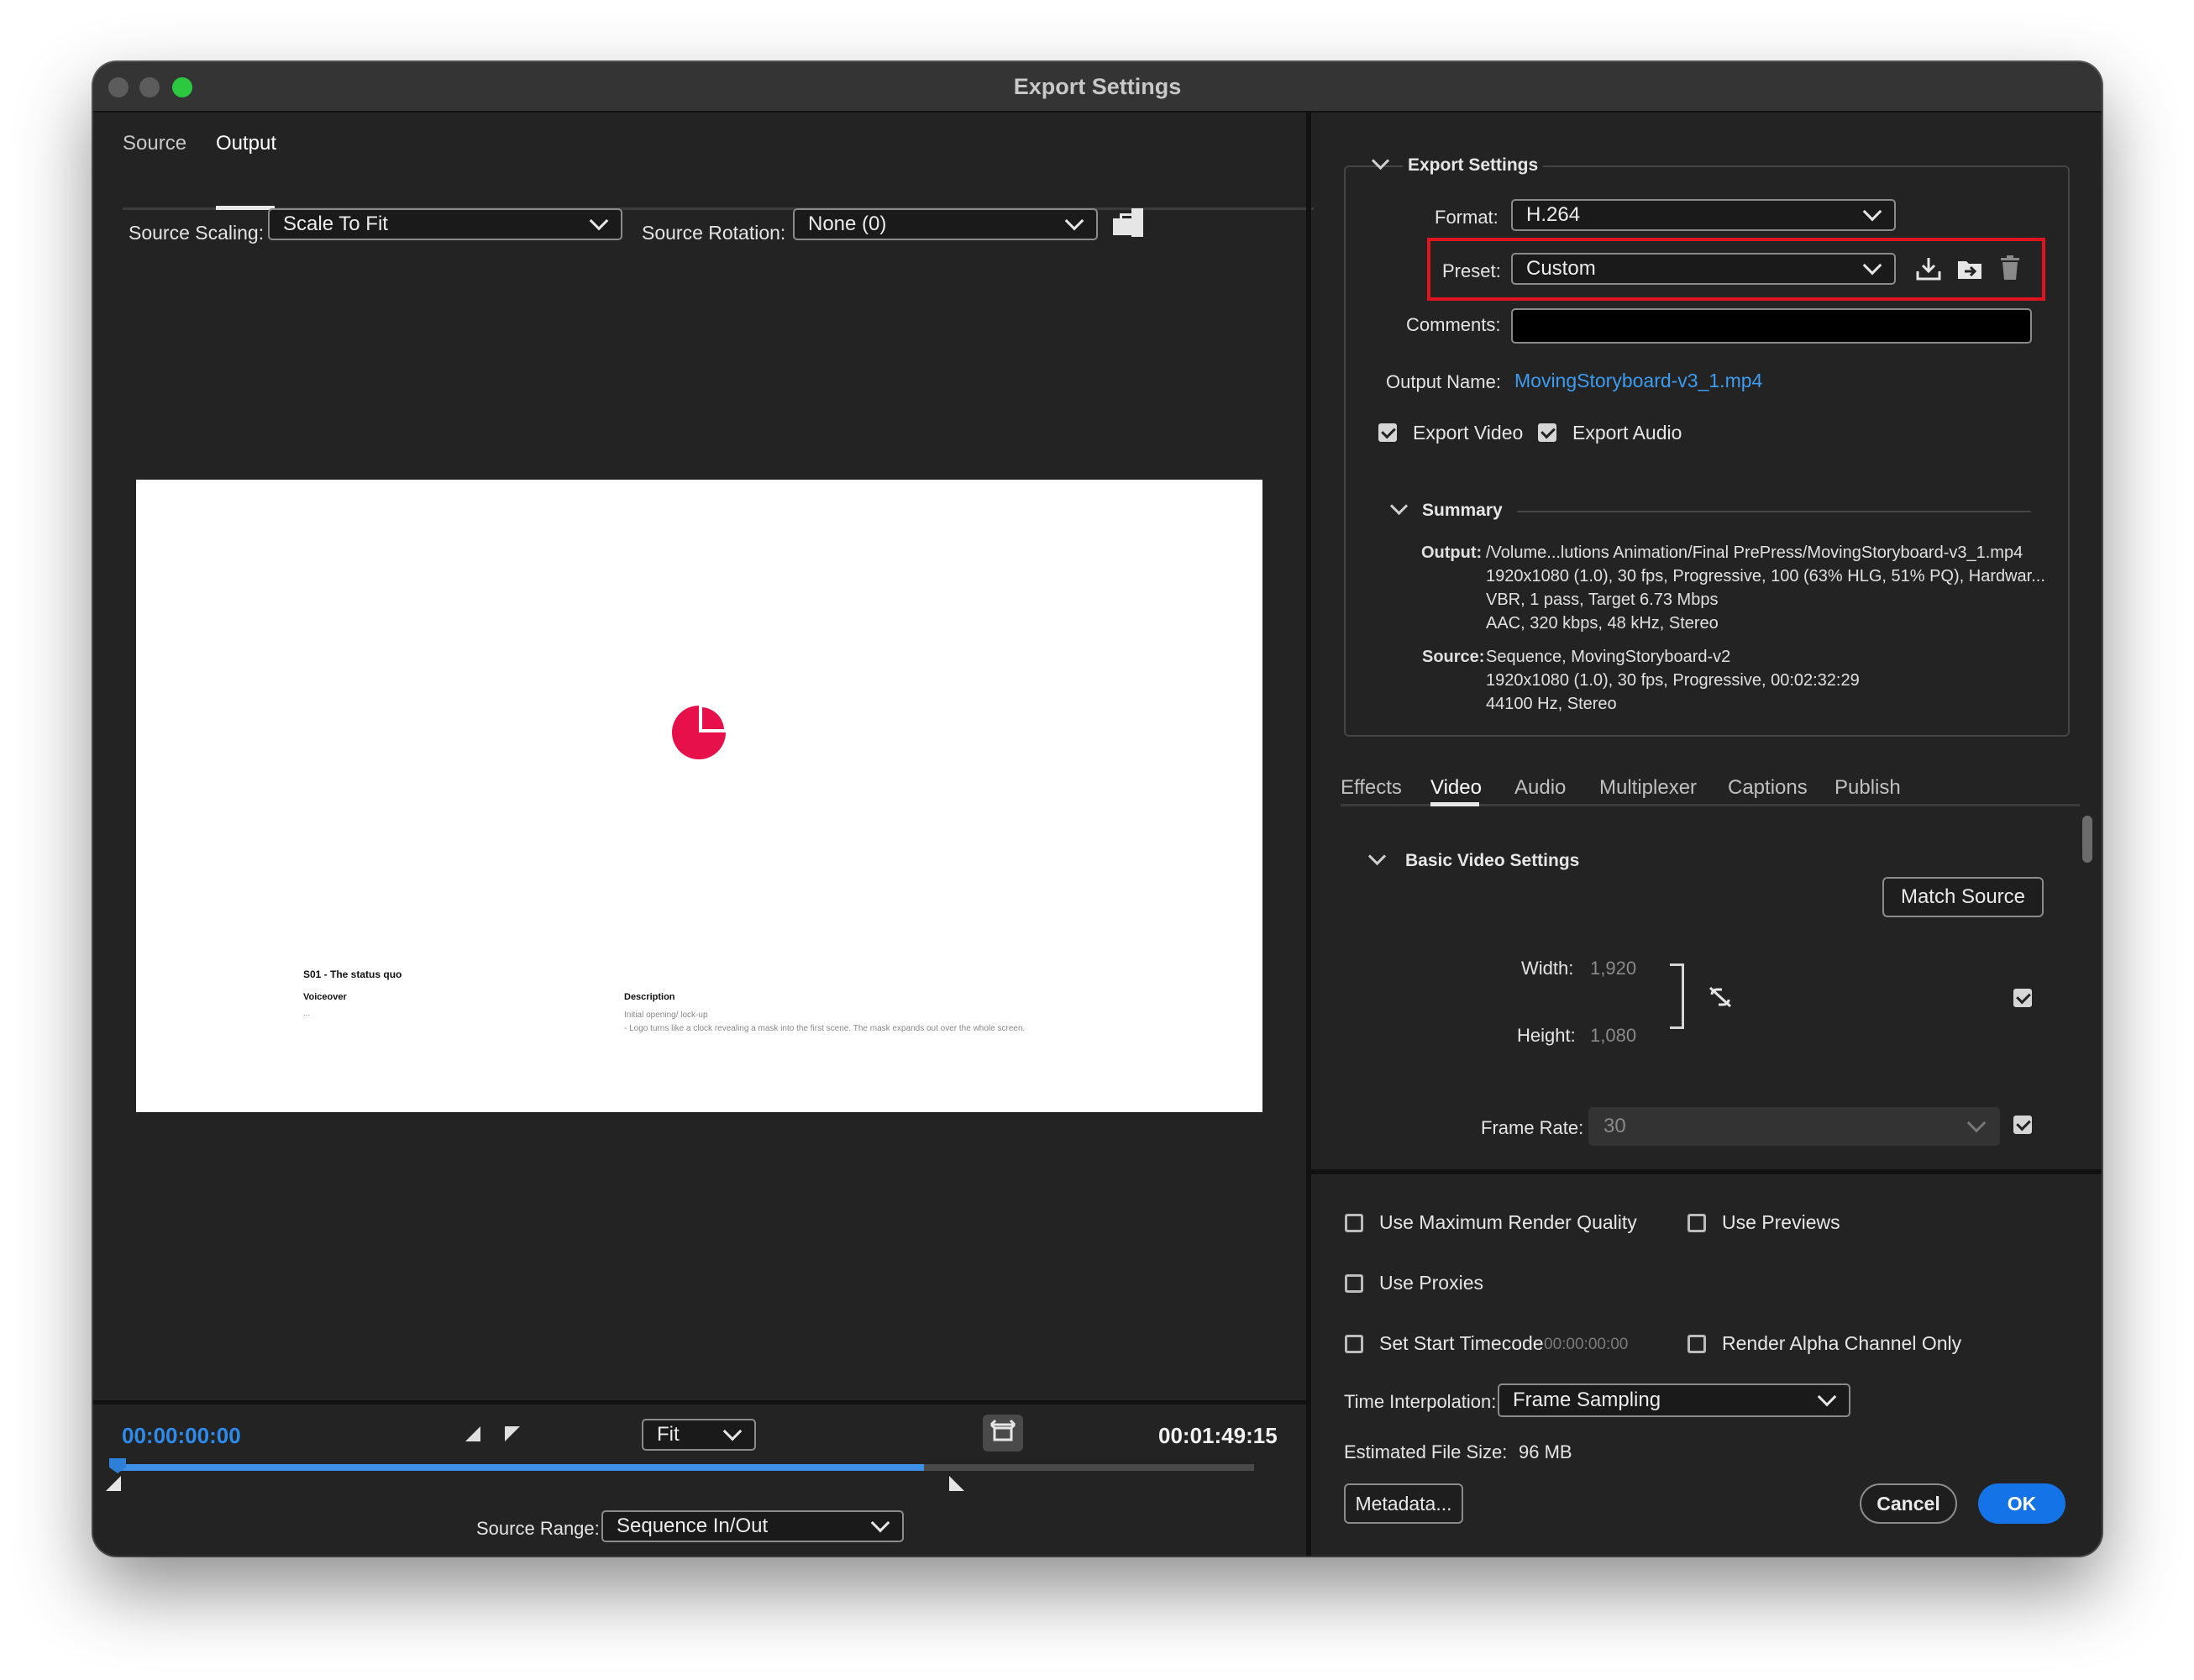 This screenshot has width=2194, height=1680. I want to click on tab-effects: Effects, so click(1371, 788).